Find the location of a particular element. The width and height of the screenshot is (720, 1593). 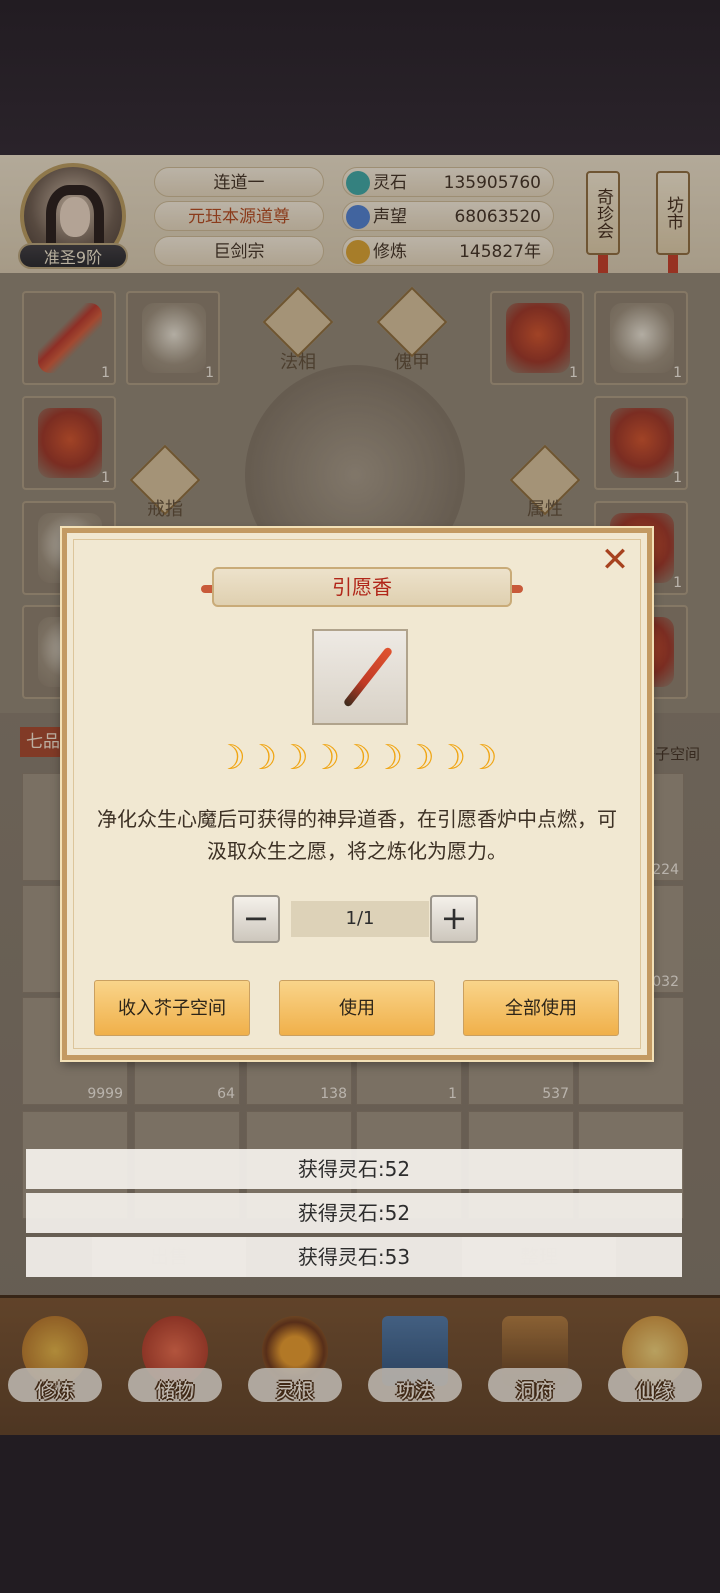

bottom-safe-area is located at coordinates (360, 1514).